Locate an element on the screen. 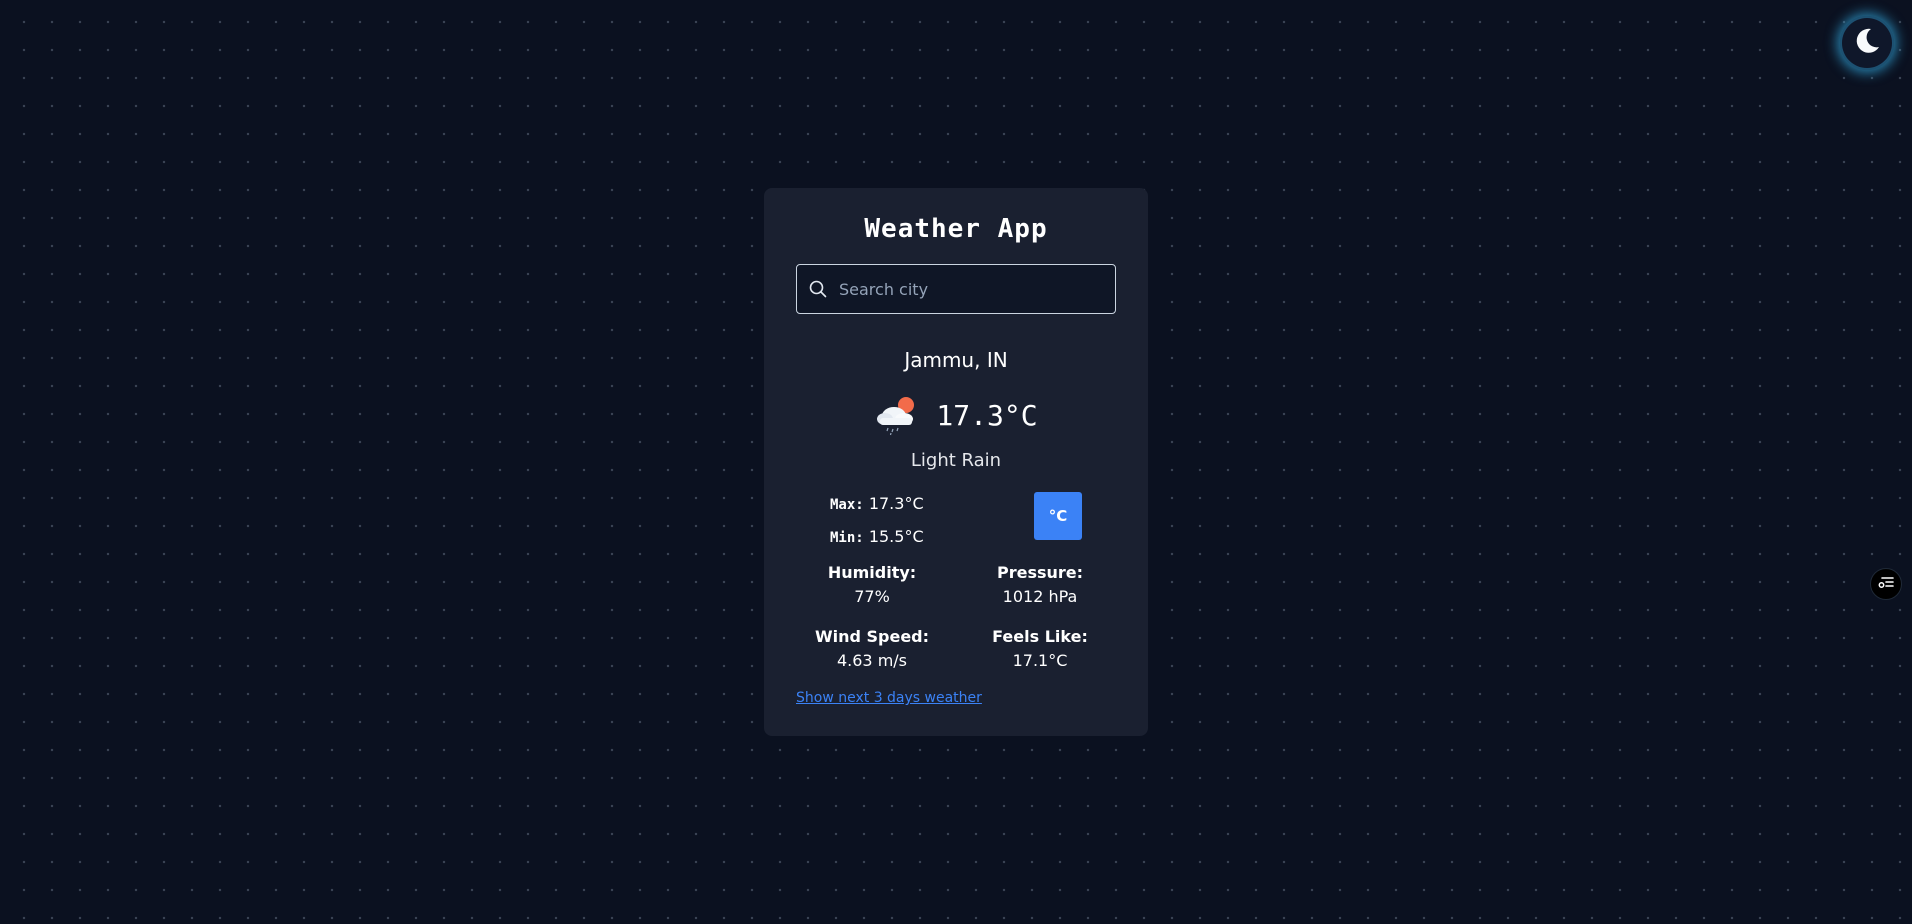  min-temperature: Min: 15.5°C is located at coordinates (877, 537).